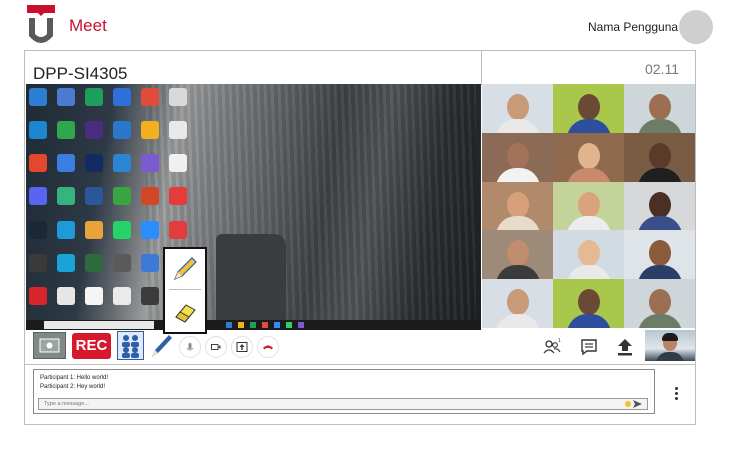  I want to click on mic-icon, so click(190, 347).